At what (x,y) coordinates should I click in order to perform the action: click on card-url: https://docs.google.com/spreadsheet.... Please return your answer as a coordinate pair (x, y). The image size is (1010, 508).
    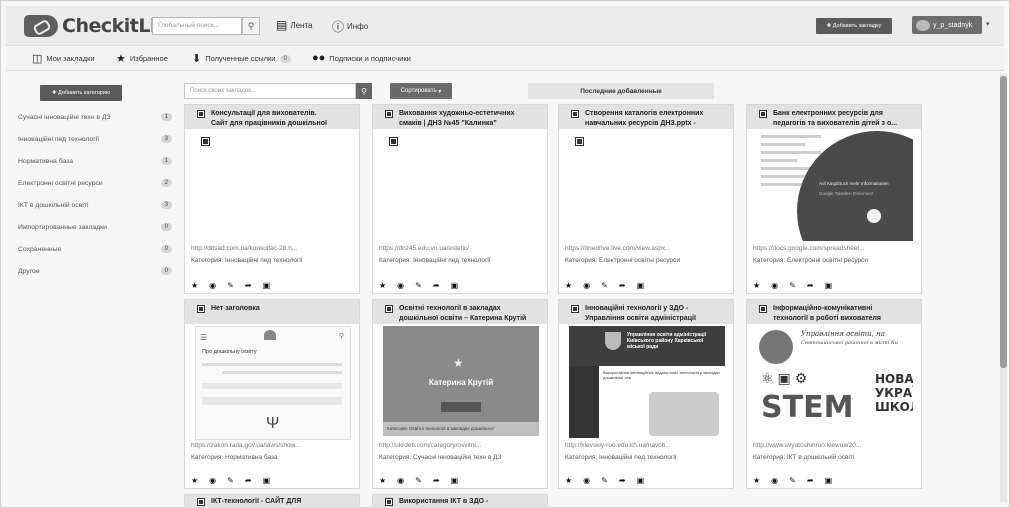
    Looking at the image, I should click on (835, 248).